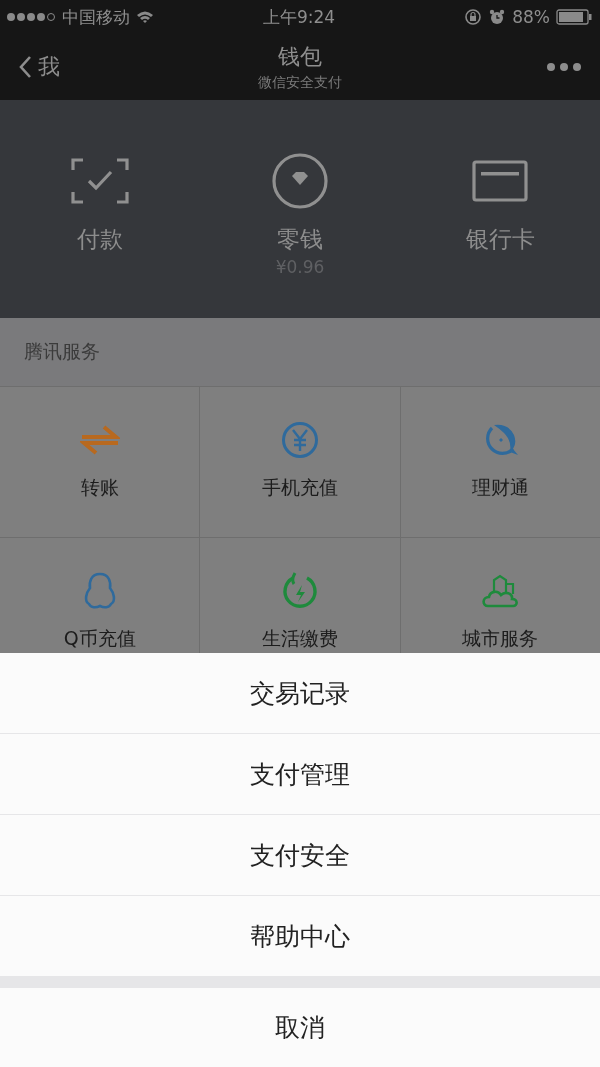 This screenshot has width=600, height=1067. What do you see at coordinates (300, 462) in the screenshot?
I see `service-tile: 手机充值` at bounding box center [300, 462].